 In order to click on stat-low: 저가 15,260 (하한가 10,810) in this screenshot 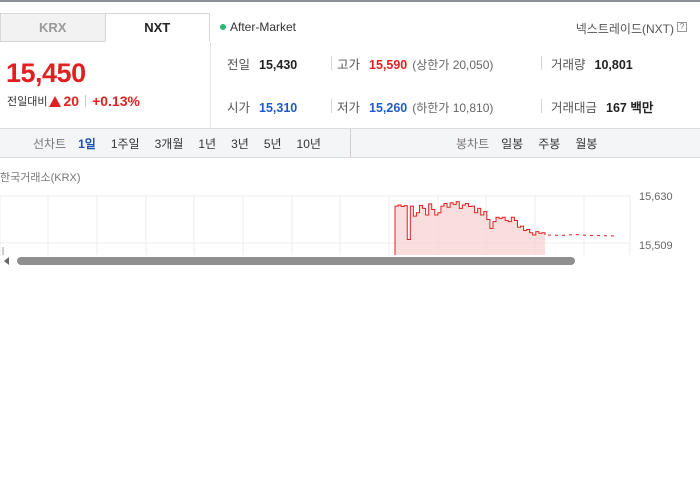, I will do `click(415, 106)`.